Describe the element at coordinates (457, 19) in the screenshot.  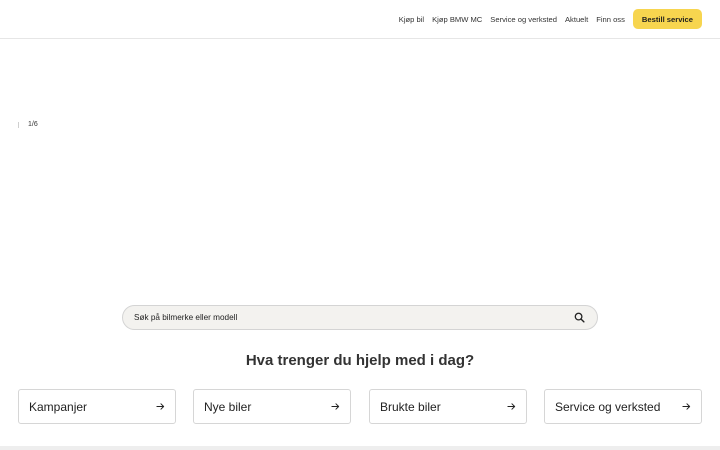
I see `nav-link-kjop-bmw-mc: Kjøp BMW MC` at that location.